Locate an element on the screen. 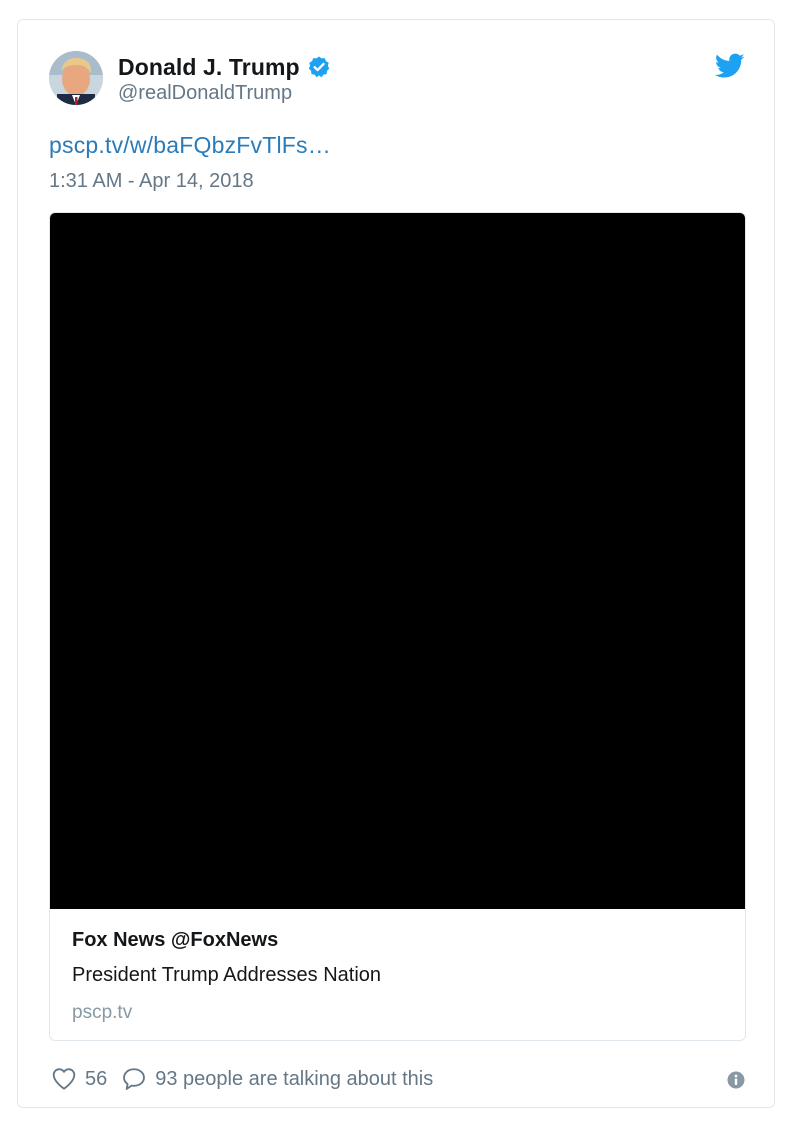  media-card-description: President Trump Addresses Nation is located at coordinates (227, 975).